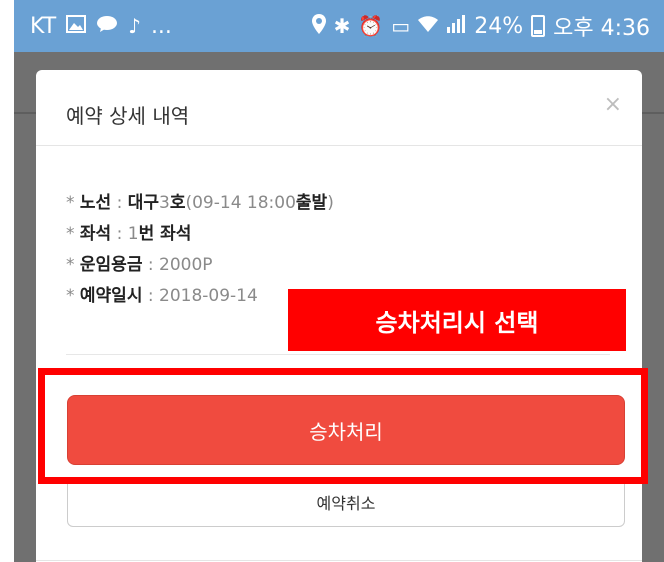 Image resolution: width=664 pixels, height=562 pixels. Describe the element at coordinates (499, 26) in the screenshot. I see `battery-percent: 24%` at that location.